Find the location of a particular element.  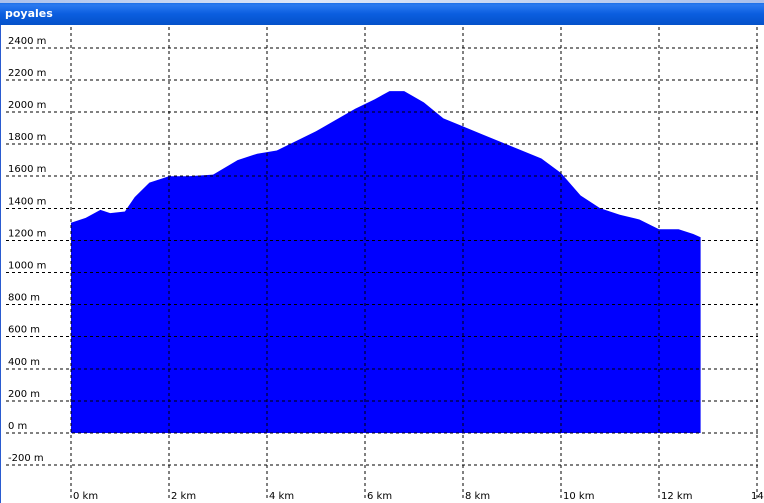

x-tick-label: 6 km is located at coordinates (379, 496).